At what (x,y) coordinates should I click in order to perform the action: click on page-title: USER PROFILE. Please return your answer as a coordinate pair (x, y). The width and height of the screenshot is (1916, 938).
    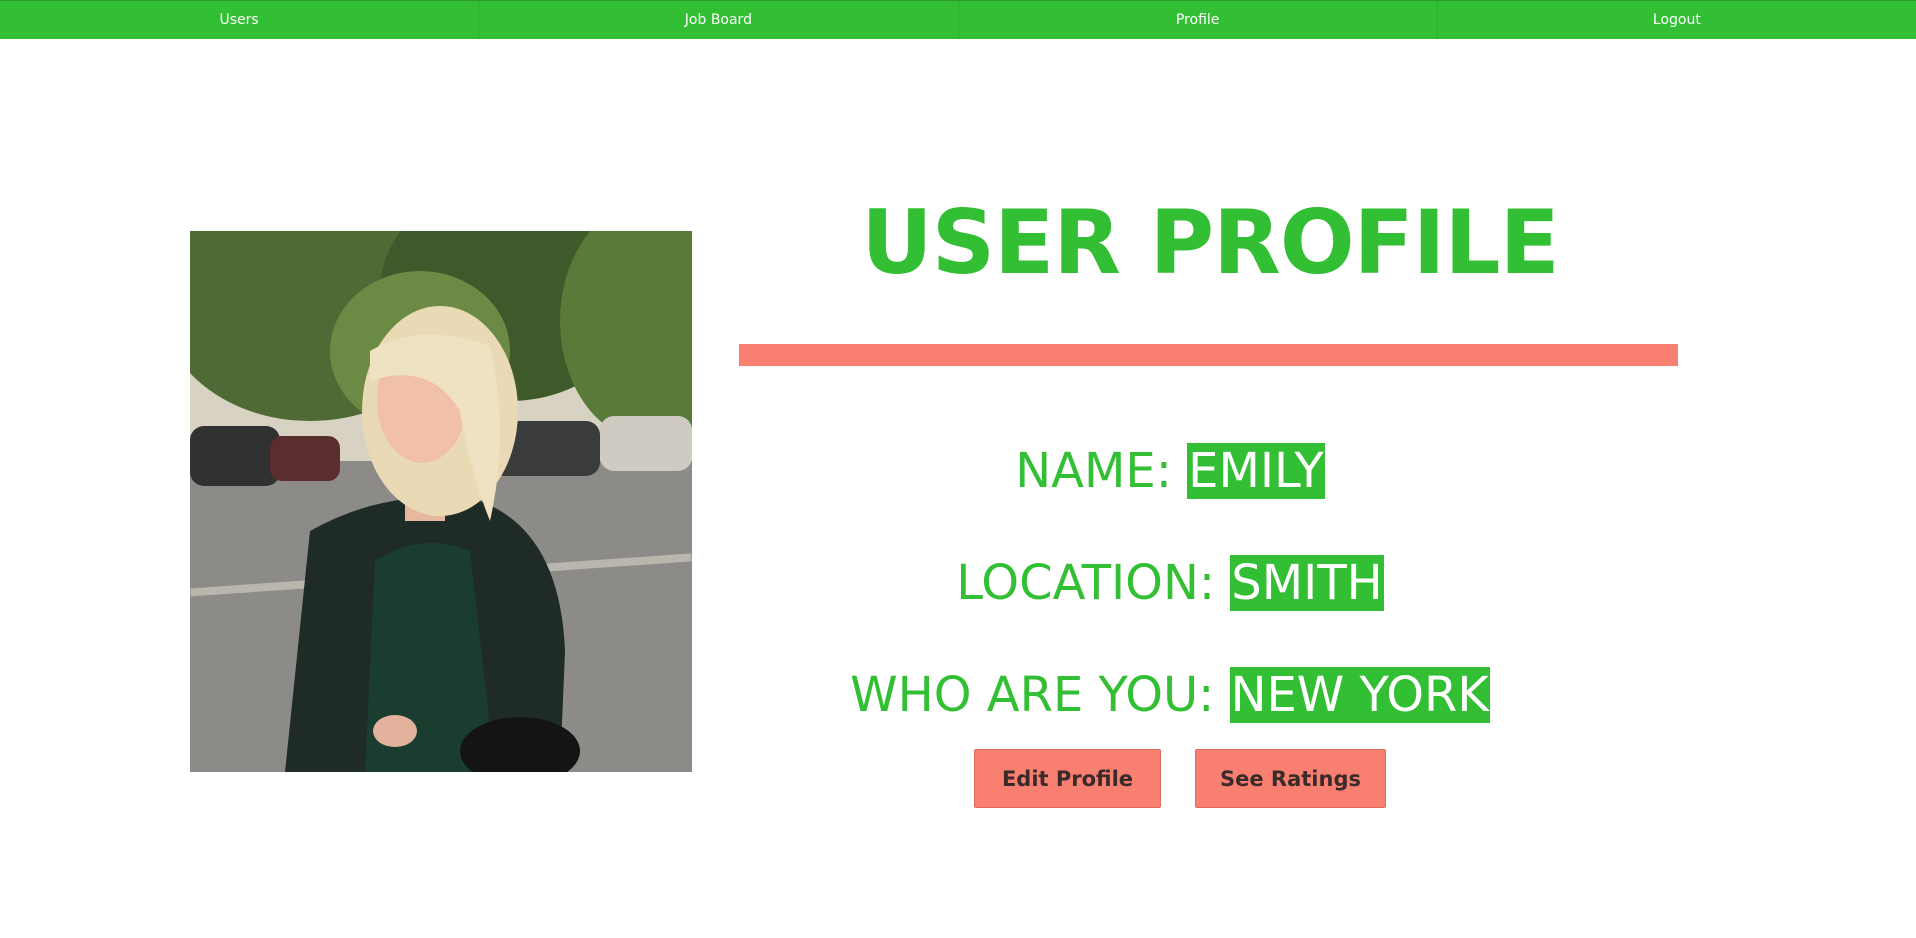
    Looking at the image, I should click on (1210, 242).